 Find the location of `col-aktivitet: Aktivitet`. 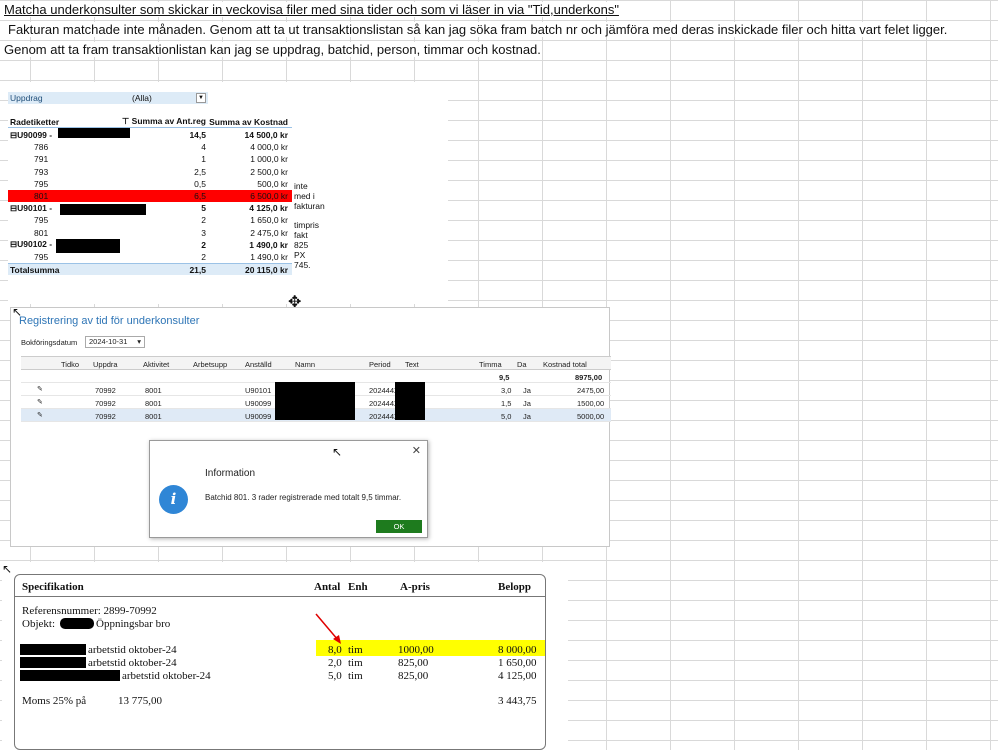

col-aktivitet: Aktivitet is located at coordinates (156, 364).